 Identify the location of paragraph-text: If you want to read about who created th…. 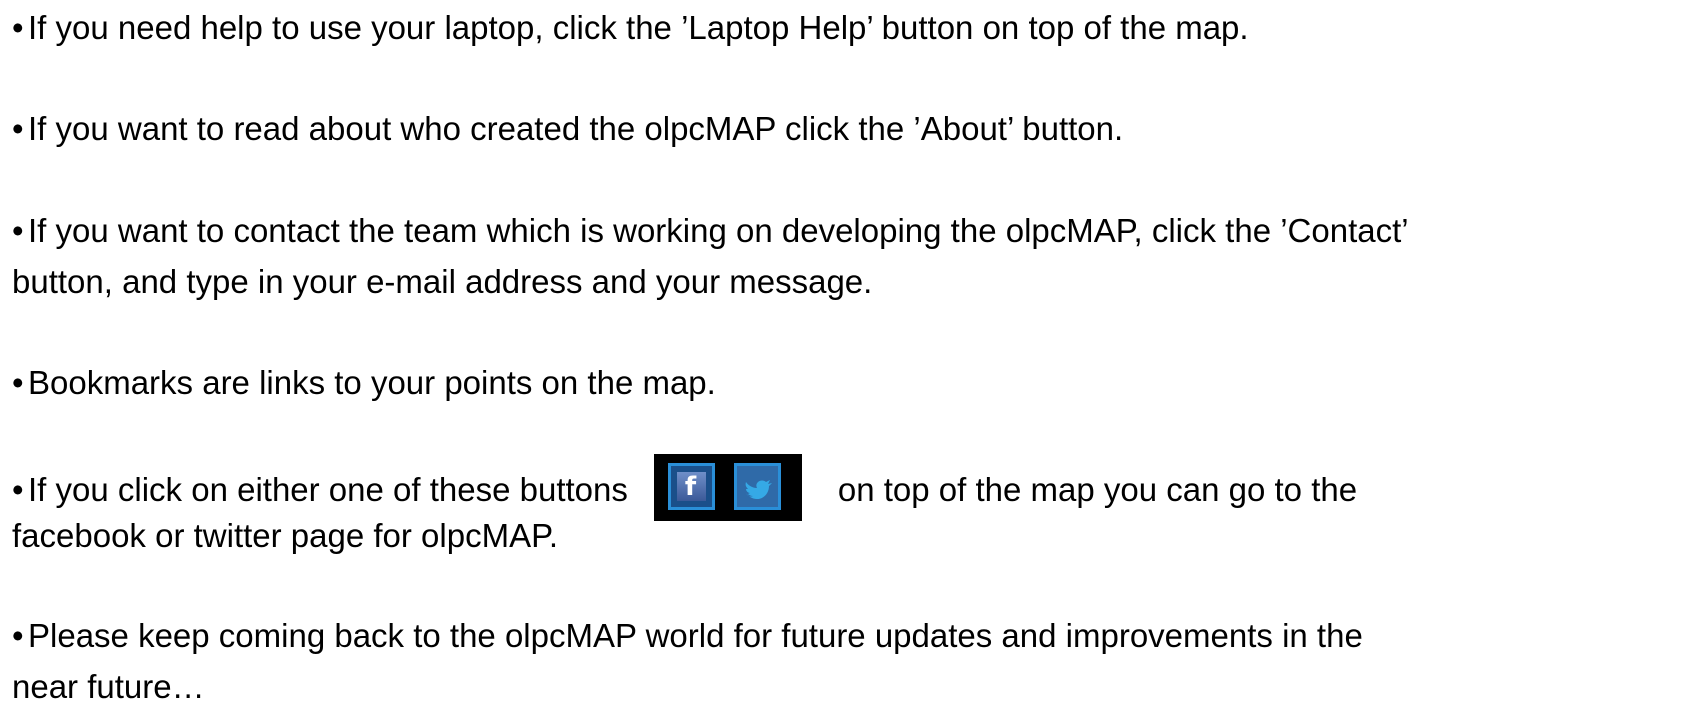
(576, 128).